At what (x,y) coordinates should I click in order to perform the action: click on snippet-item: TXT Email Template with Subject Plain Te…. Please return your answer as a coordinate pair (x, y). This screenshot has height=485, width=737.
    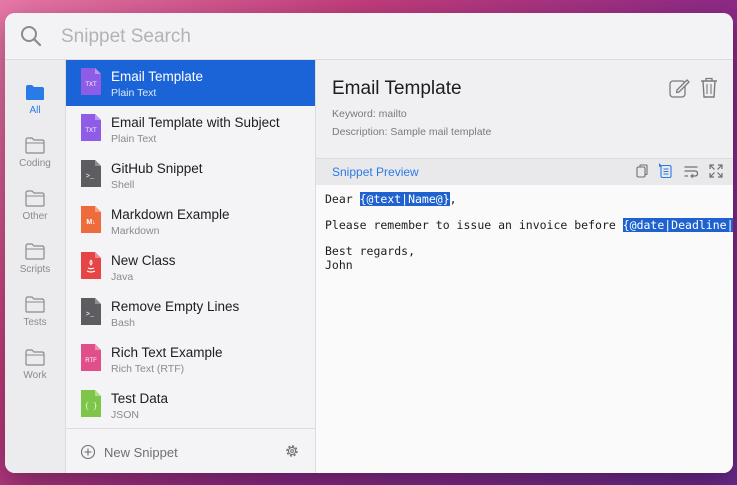
    Looking at the image, I should click on (190, 129).